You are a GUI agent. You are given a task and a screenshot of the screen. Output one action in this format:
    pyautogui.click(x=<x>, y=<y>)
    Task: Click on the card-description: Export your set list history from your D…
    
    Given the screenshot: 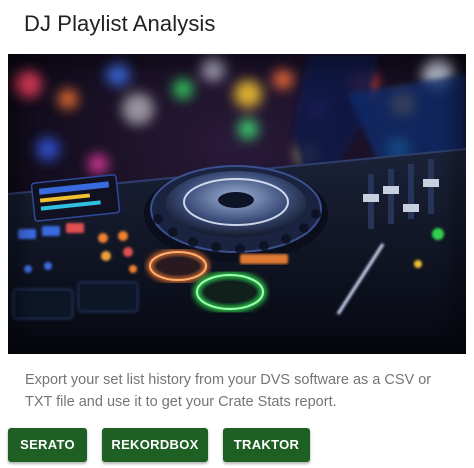 What is the action you would take?
    pyautogui.click(x=228, y=391)
    